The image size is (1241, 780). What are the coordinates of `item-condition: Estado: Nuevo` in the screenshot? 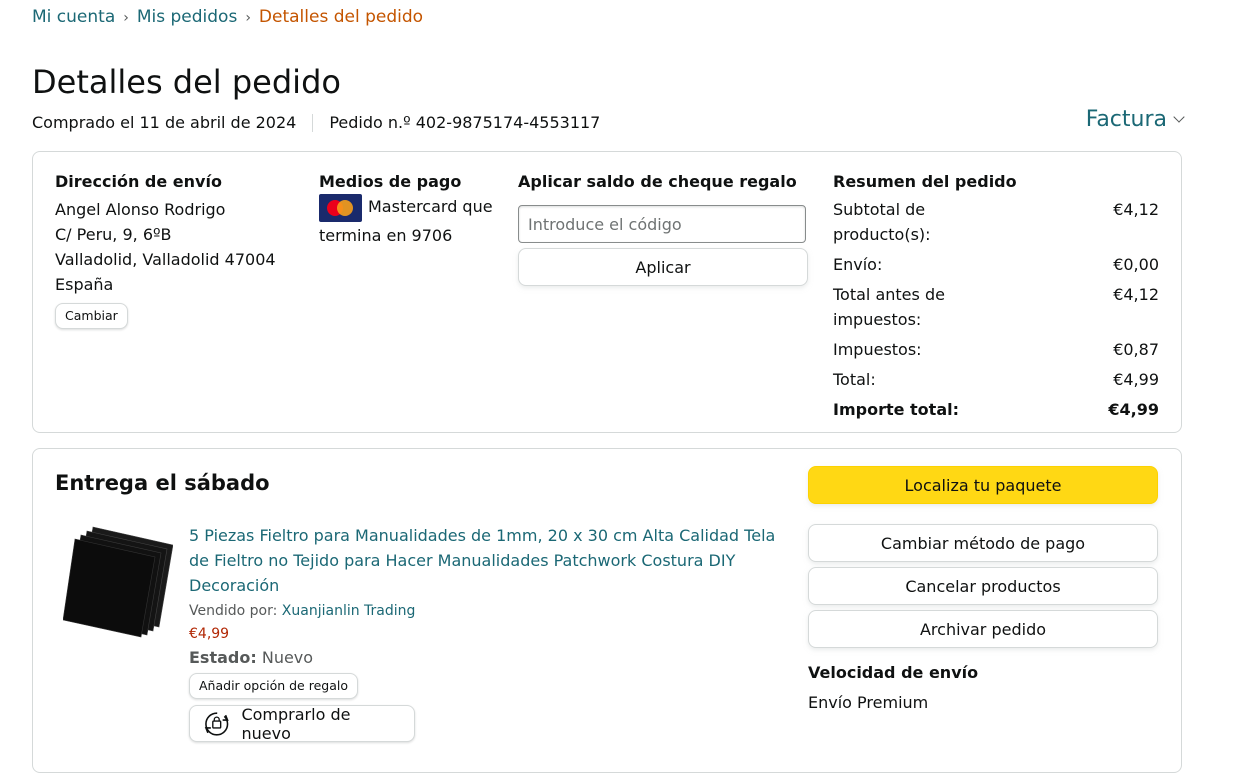 It's located at (484, 658).